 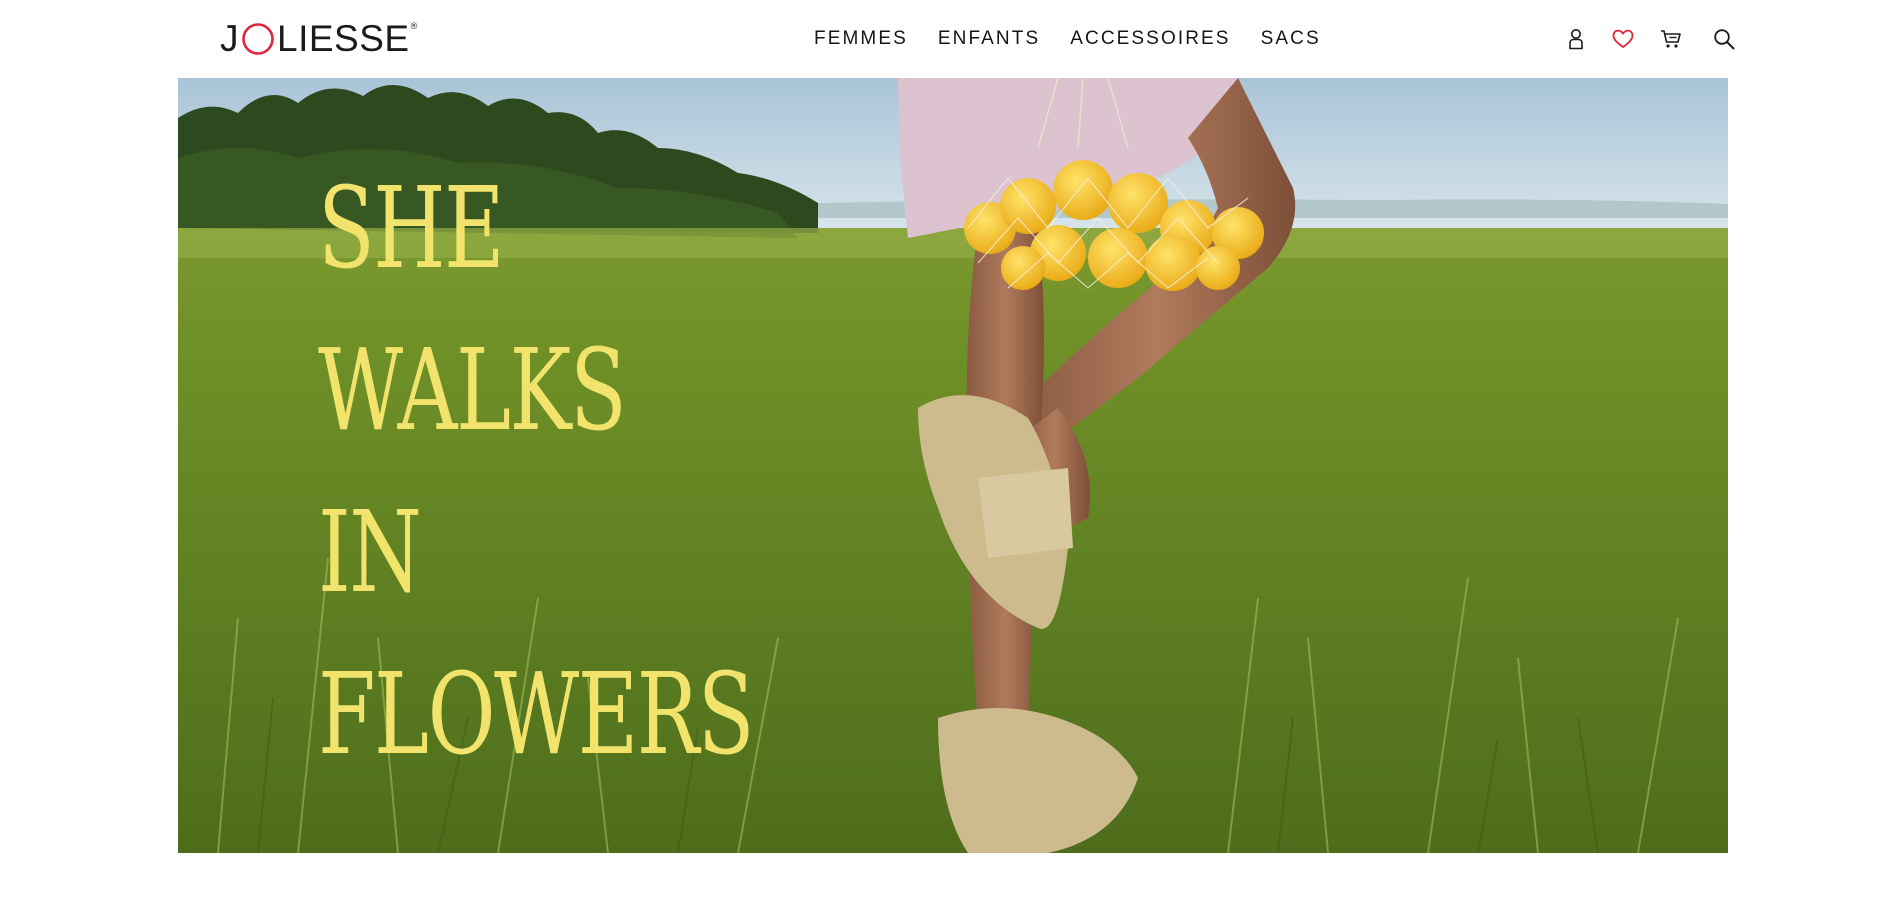 What do you see at coordinates (258, 39) in the screenshot?
I see `logo-o-ring-icon` at bounding box center [258, 39].